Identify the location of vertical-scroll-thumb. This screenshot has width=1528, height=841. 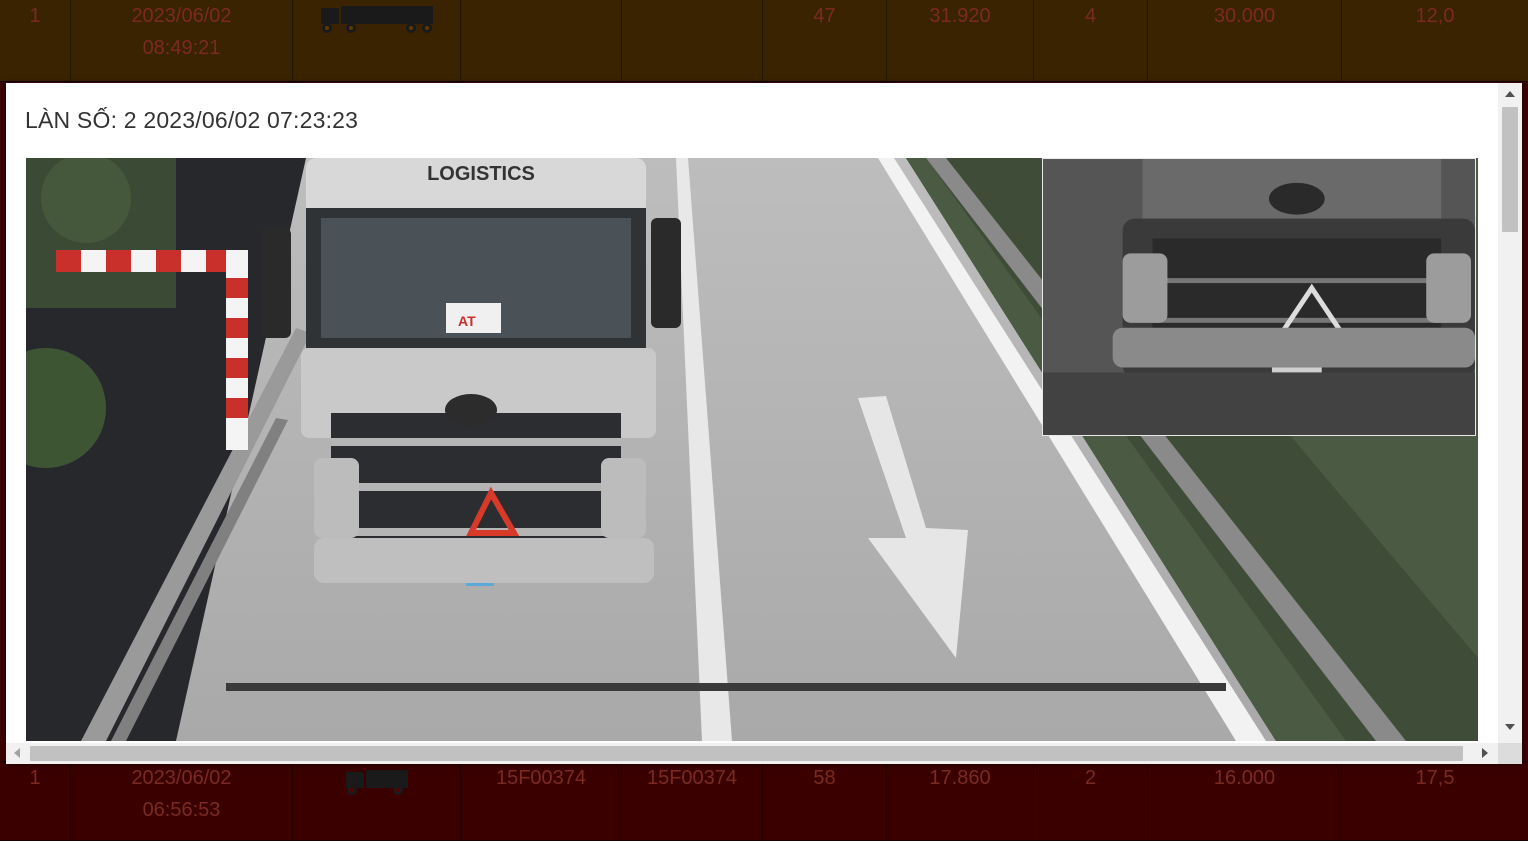
(1510, 169).